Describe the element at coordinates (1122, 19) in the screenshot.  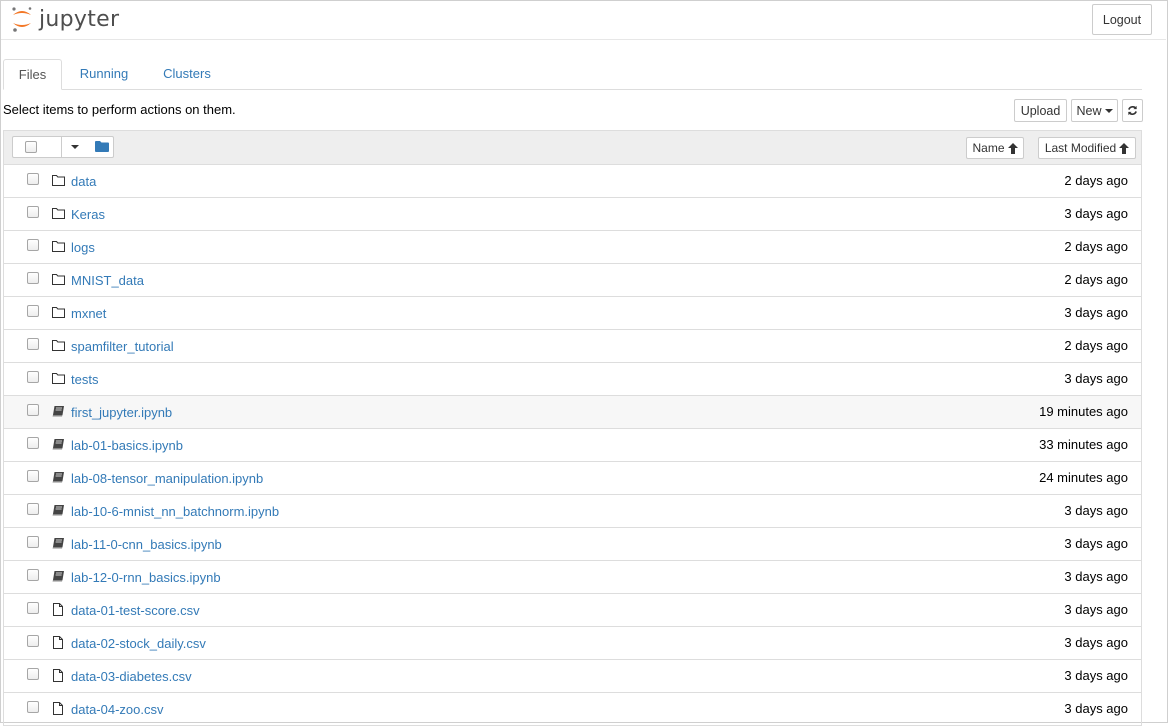
I see `logout-button: Logout` at that location.